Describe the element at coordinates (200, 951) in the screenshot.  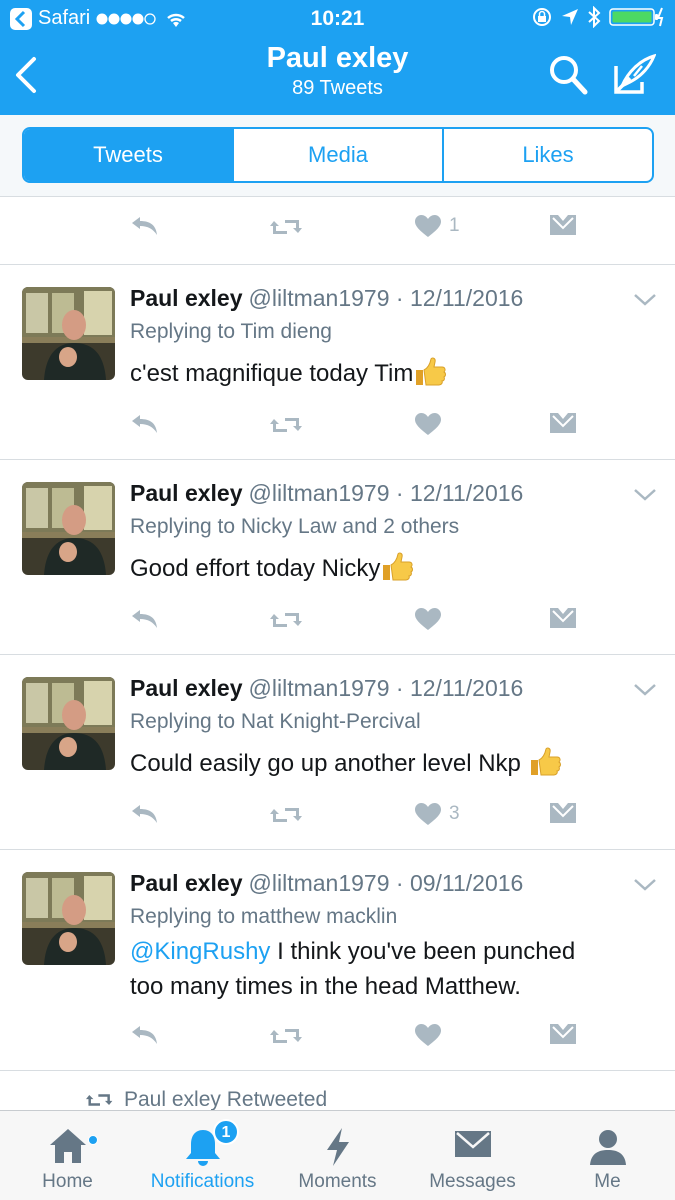
I see `mention-link: @KingRushy` at that location.